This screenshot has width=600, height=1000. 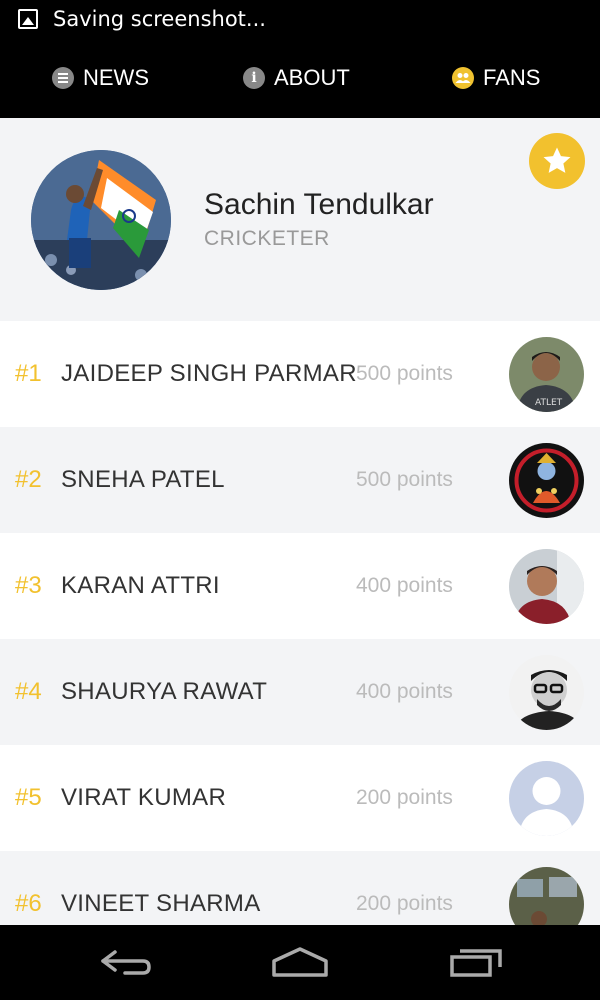 I want to click on fan-name: SNEHA PATEL, so click(x=143, y=479).